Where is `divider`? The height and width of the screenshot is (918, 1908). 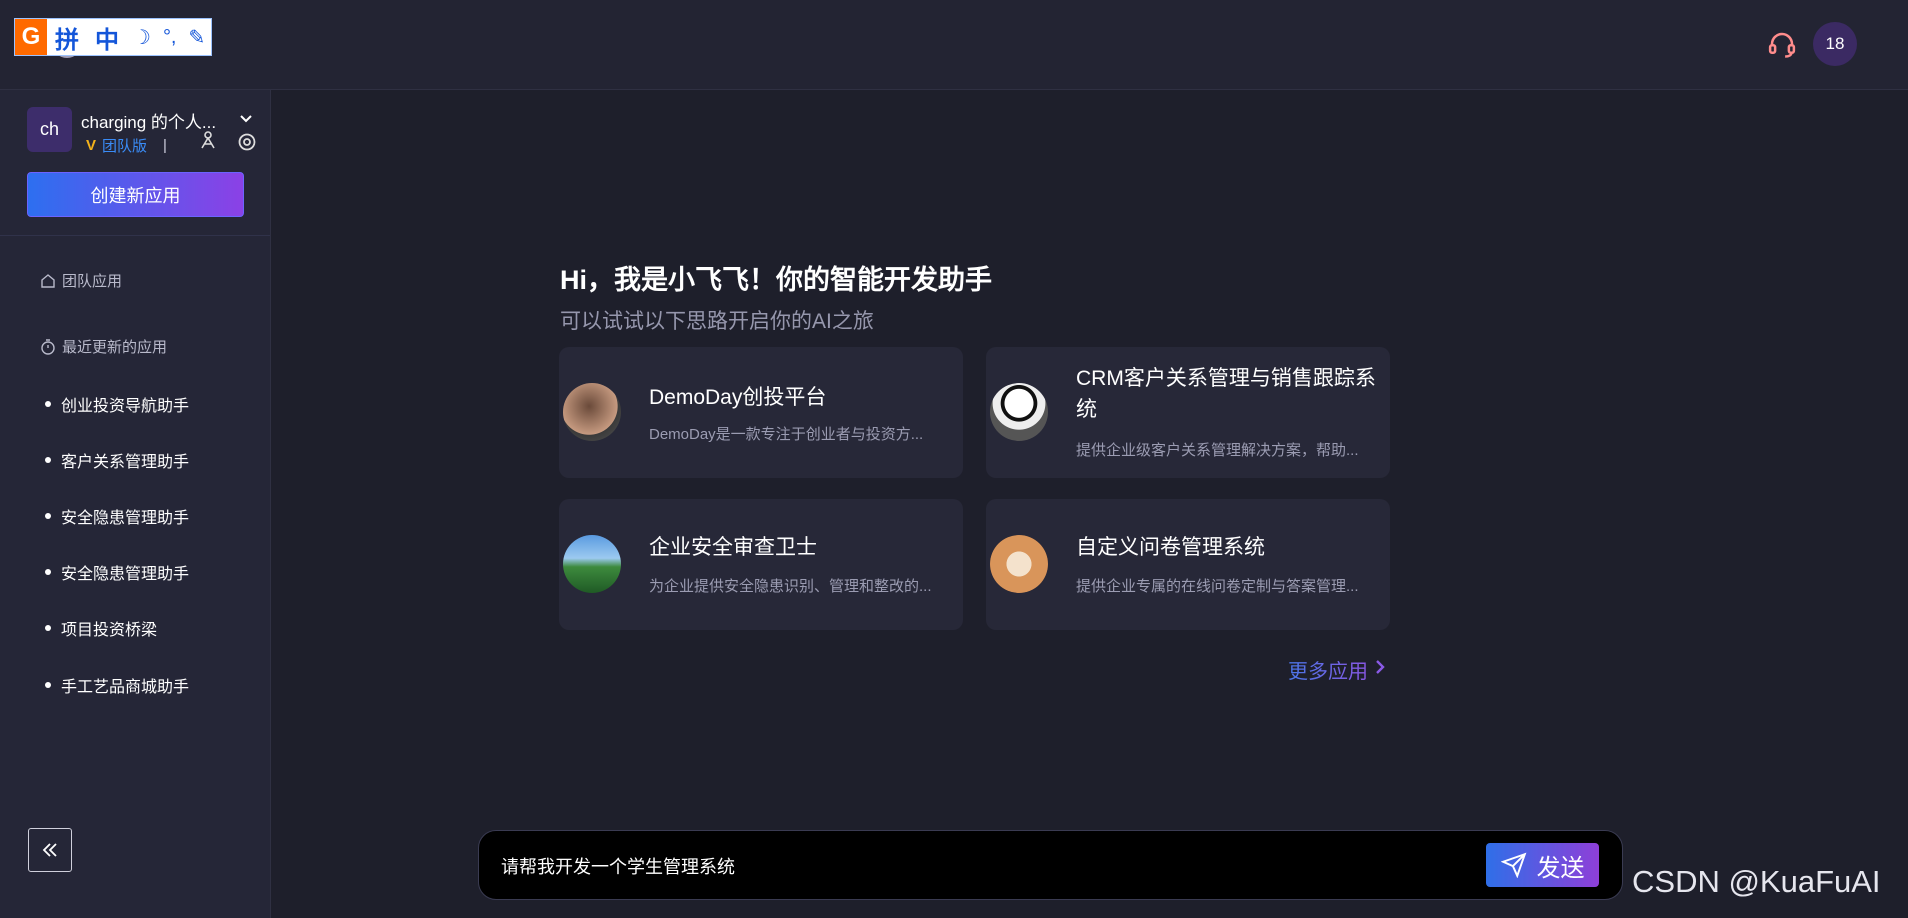
divider is located at coordinates (135, 235).